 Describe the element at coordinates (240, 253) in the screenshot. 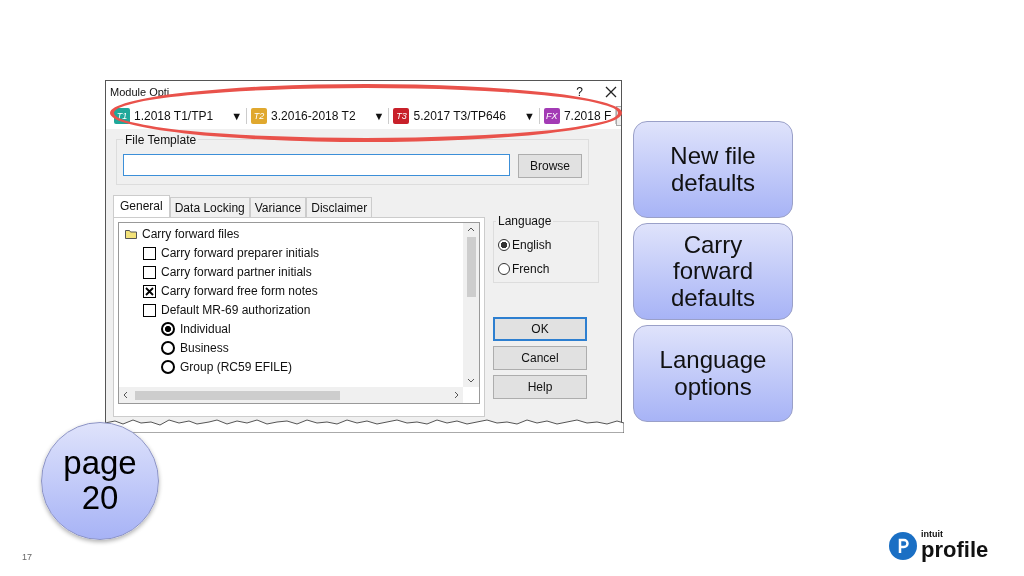

I see `tree-item-label: Carry forward preparer initials` at that location.